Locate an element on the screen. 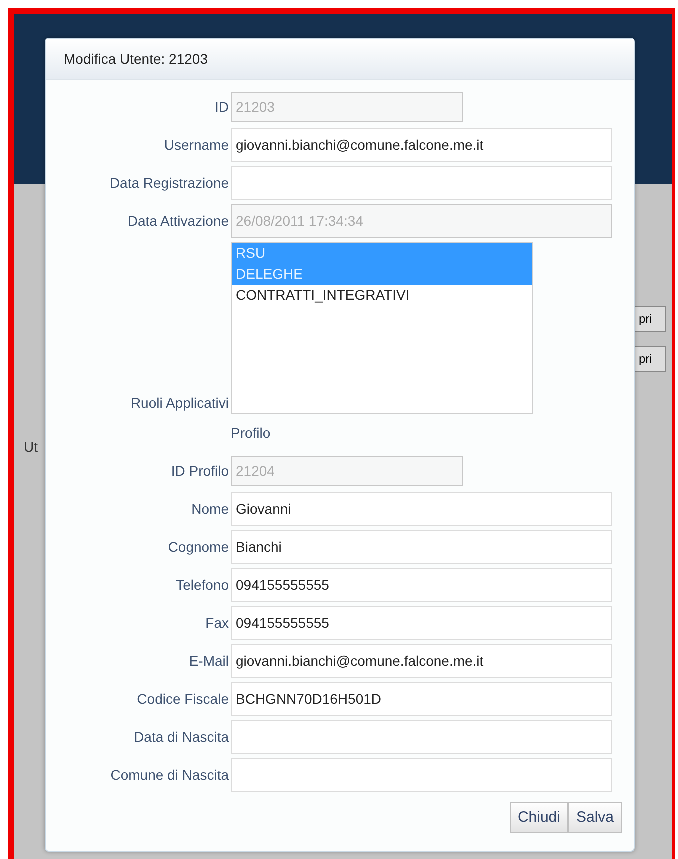 This screenshot has width=678, height=859. input-field: Giovanni is located at coordinates (421, 509).